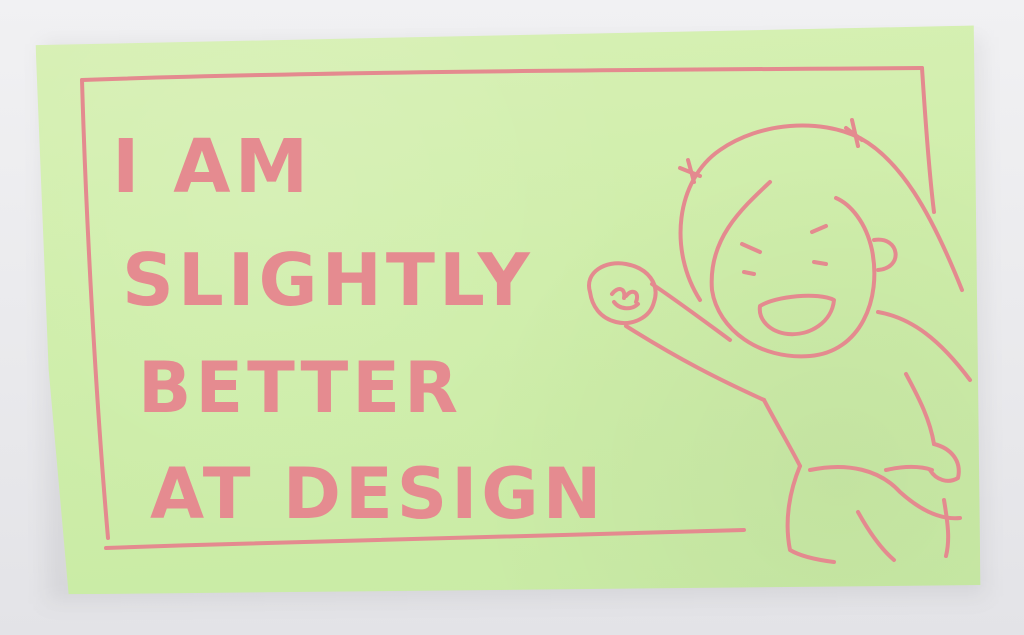 The width and height of the screenshot is (1024, 635). Describe the element at coordinates (946, 528) in the screenshot. I see `character-hip-line` at that location.